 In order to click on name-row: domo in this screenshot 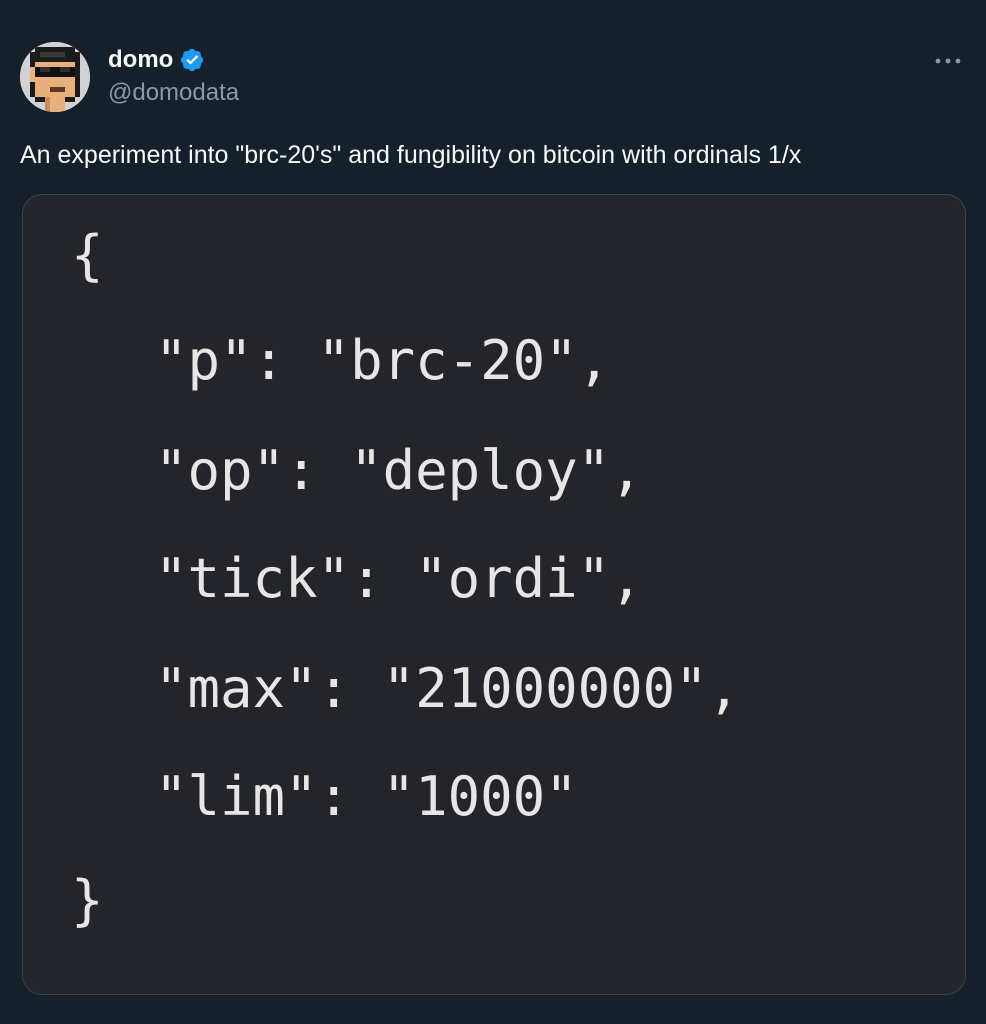, I will do `click(173, 60)`.